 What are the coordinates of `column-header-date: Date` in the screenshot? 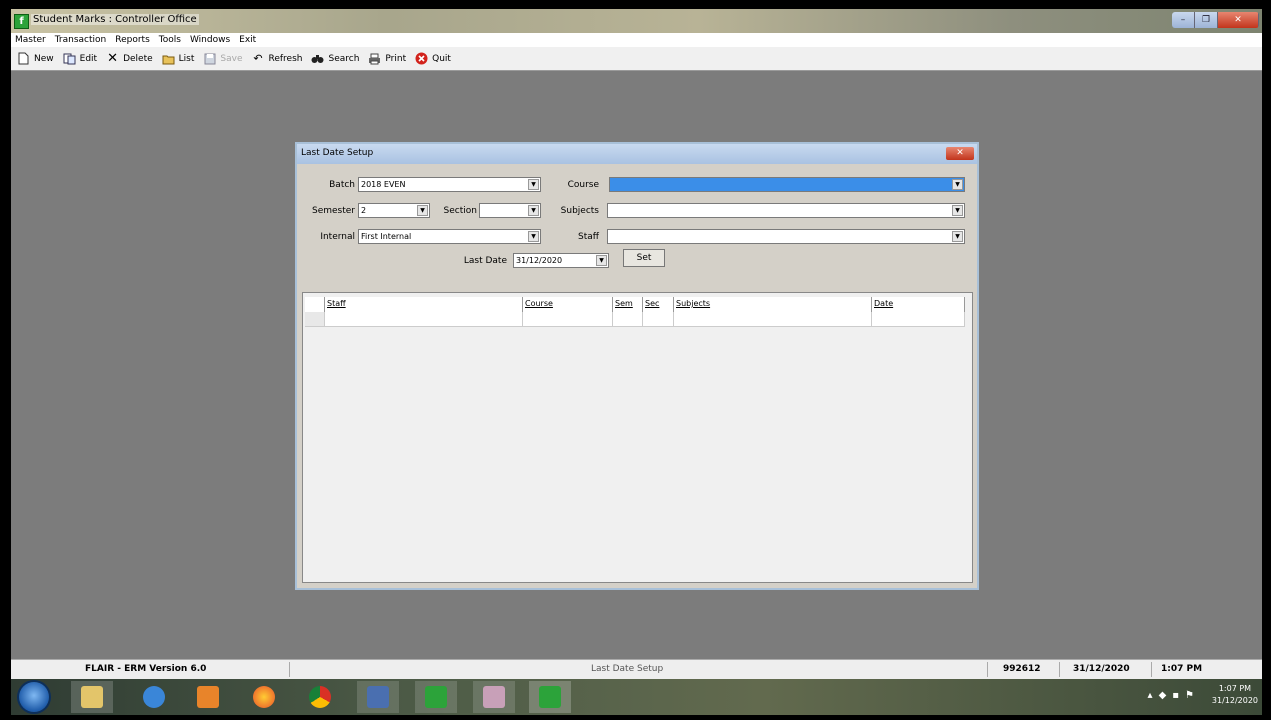 It's located at (918, 304).